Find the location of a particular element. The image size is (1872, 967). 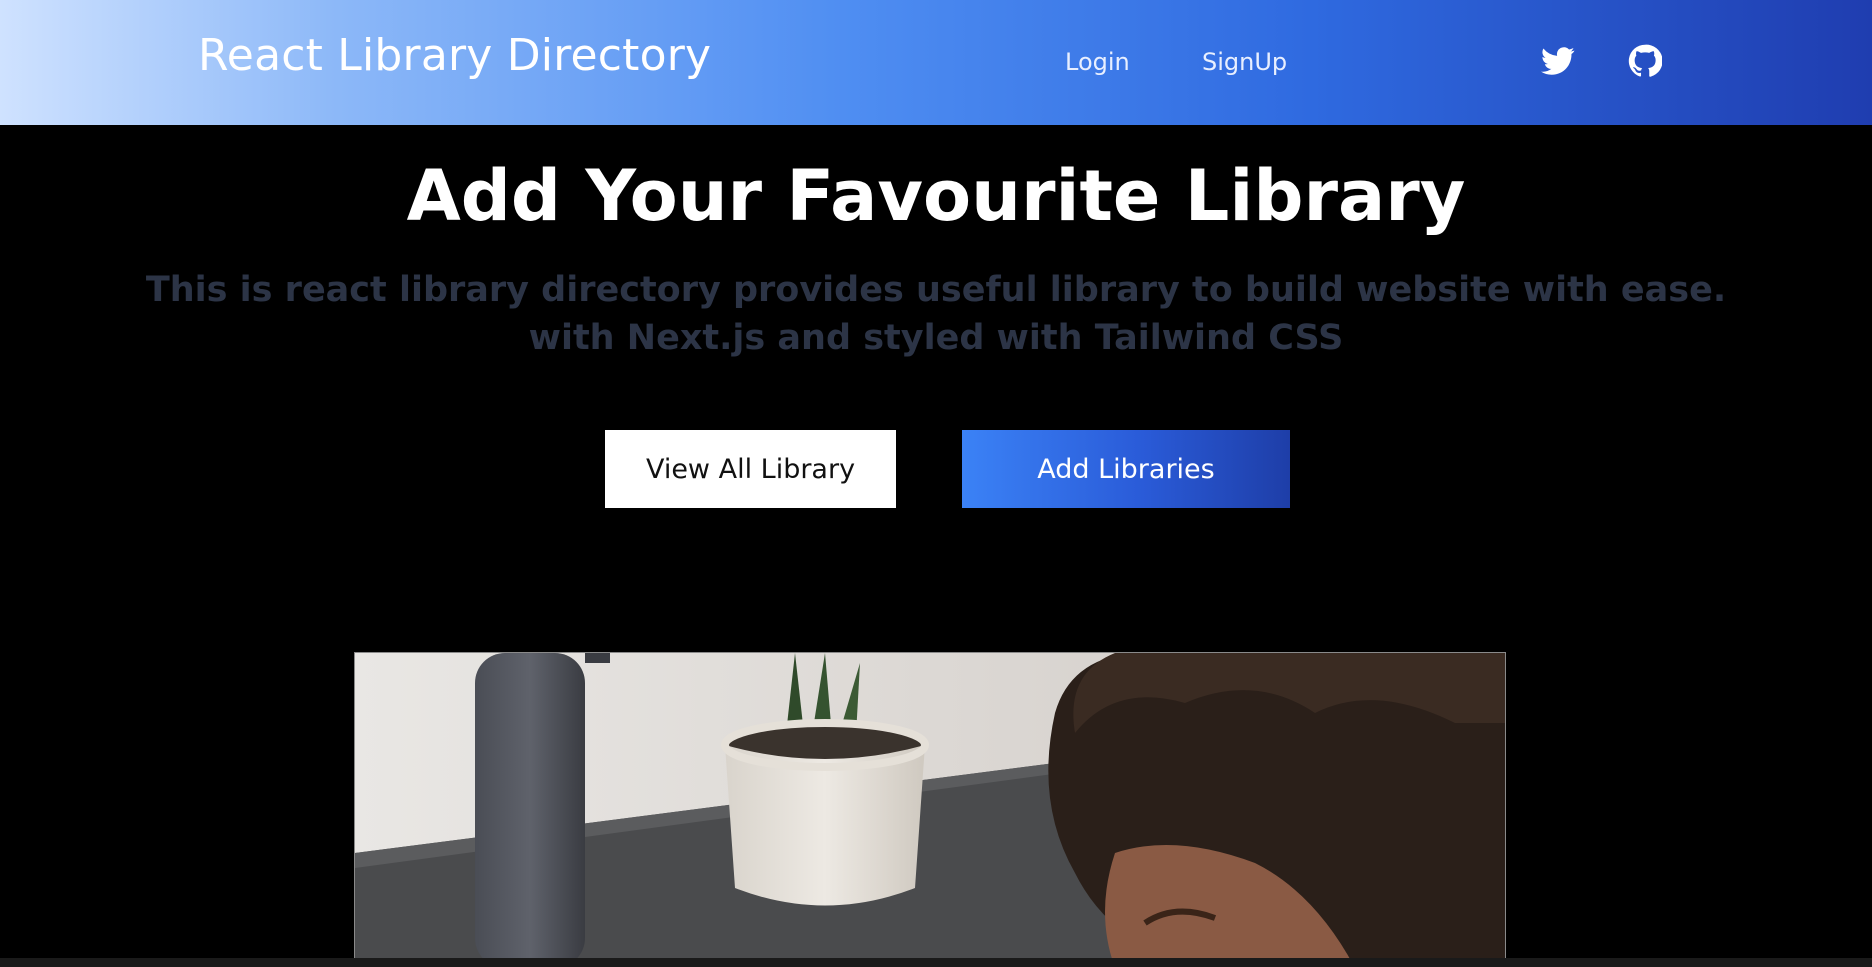

twitter-icon is located at coordinates (1558, 61).